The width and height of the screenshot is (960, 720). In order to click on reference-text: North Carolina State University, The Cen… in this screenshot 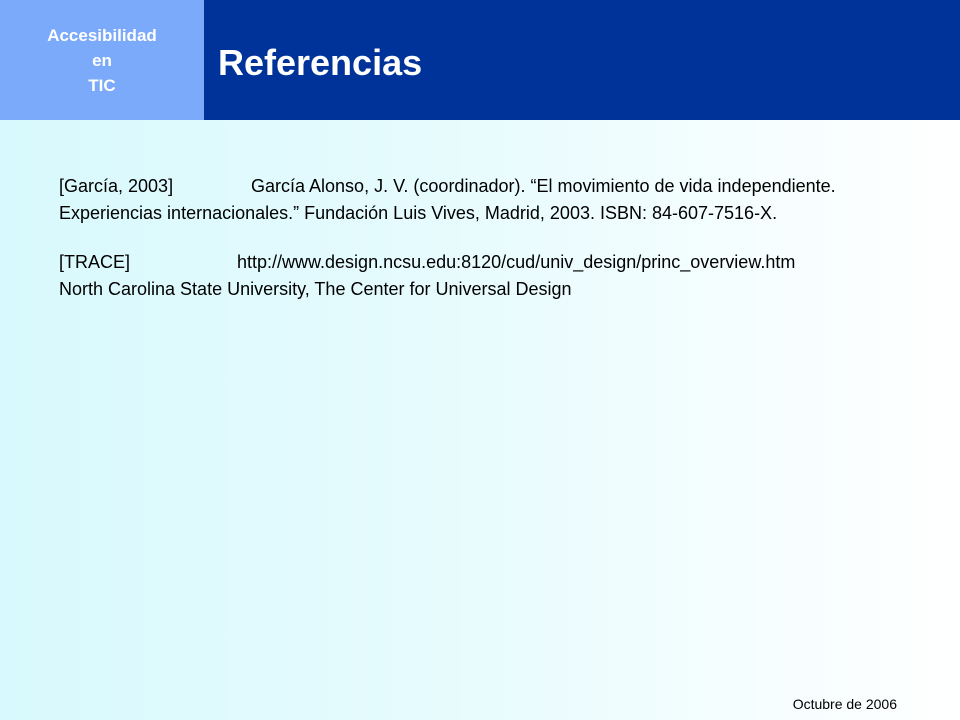, I will do `click(315, 289)`.